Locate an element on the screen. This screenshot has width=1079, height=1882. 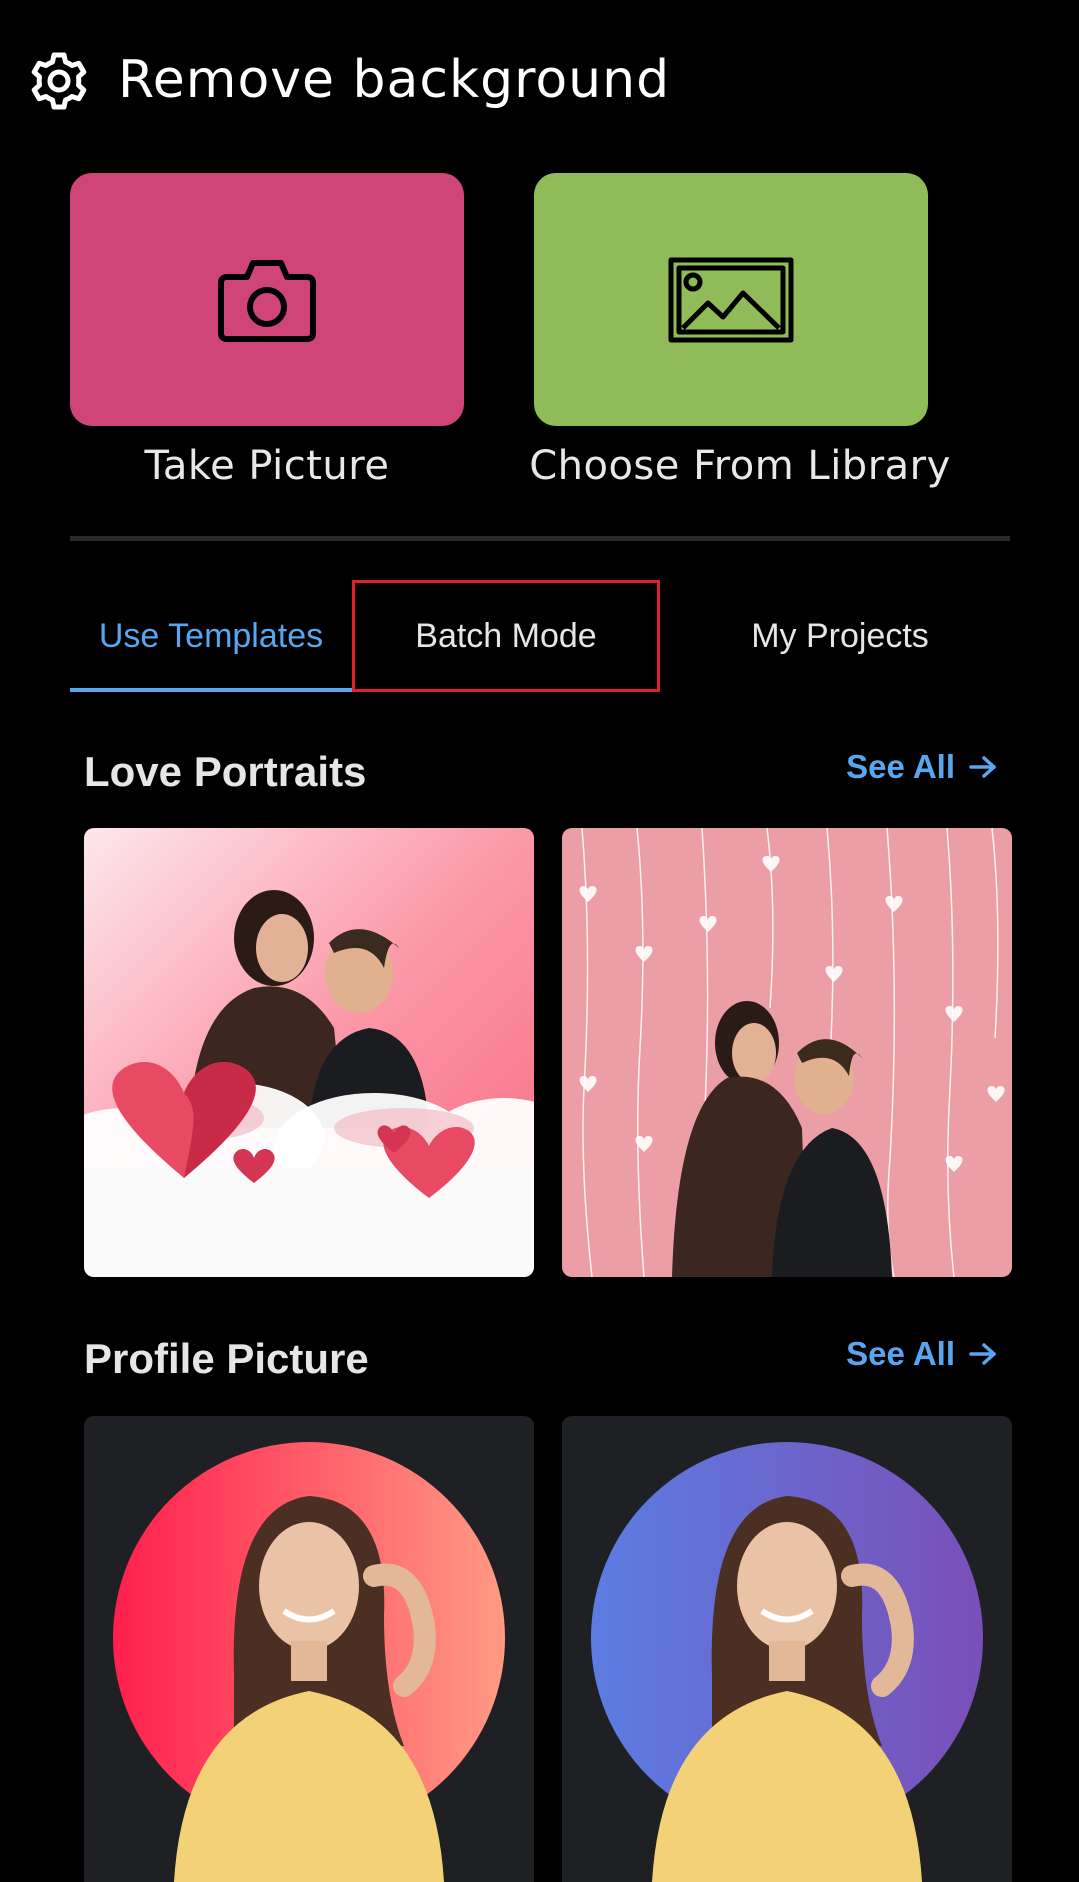
take-picture-button is located at coordinates (267, 299).